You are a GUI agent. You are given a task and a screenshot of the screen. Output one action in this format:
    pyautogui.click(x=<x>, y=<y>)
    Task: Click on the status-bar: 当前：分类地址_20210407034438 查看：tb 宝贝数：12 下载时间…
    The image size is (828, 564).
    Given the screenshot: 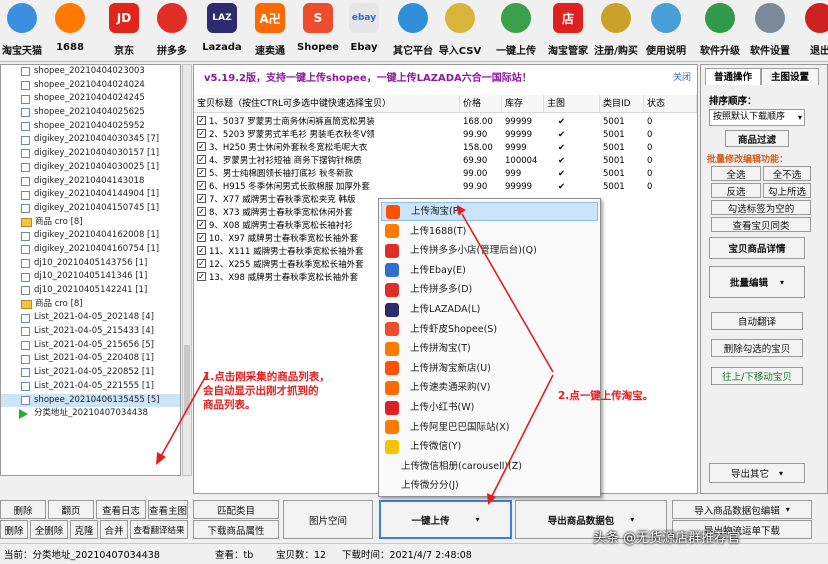 What is the action you would take?
    pyautogui.click(x=414, y=553)
    